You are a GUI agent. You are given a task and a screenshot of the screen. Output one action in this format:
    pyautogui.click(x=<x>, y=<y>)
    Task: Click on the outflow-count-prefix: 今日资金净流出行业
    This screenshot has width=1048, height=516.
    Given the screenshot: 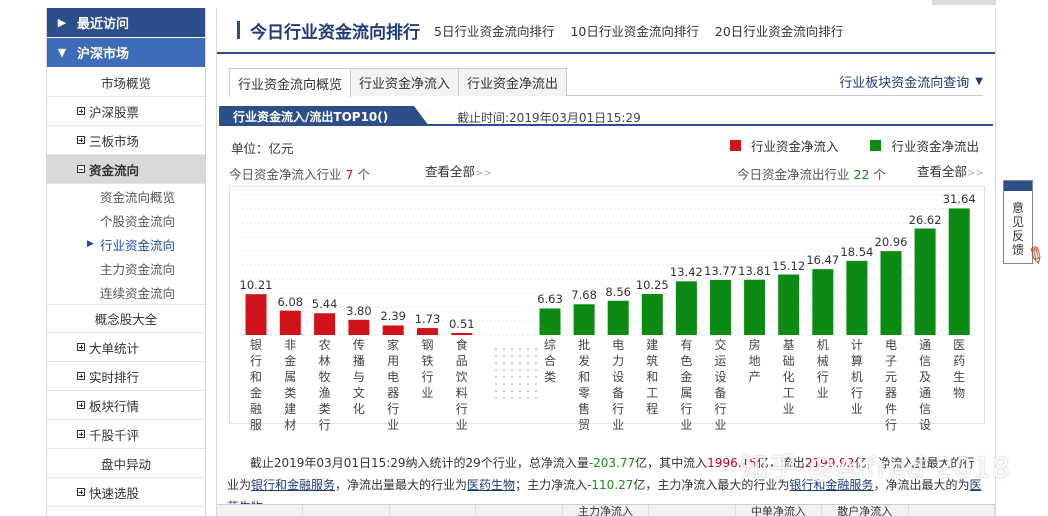 What is the action you would take?
    pyautogui.click(x=793, y=174)
    